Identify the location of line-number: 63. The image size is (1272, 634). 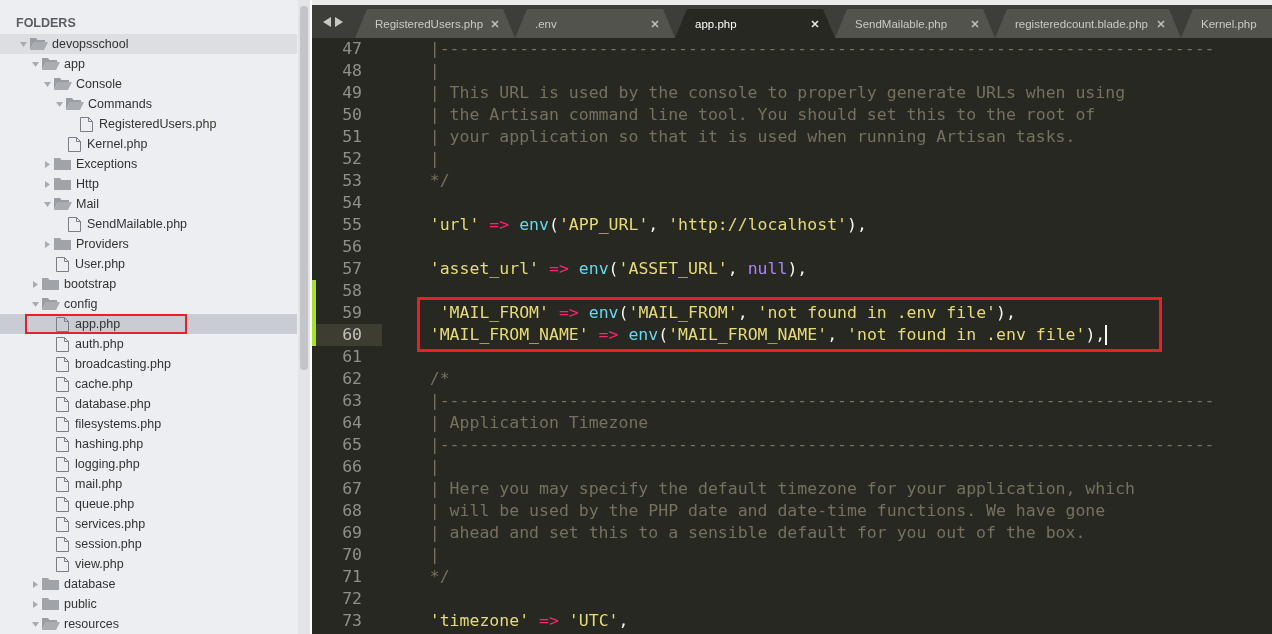
(352, 401).